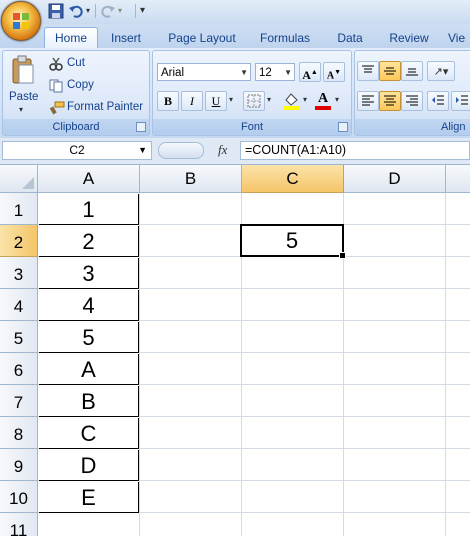 This screenshot has width=470, height=536. What do you see at coordinates (105, 107) in the screenshot?
I see `format-painter-button: Format Painter` at bounding box center [105, 107].